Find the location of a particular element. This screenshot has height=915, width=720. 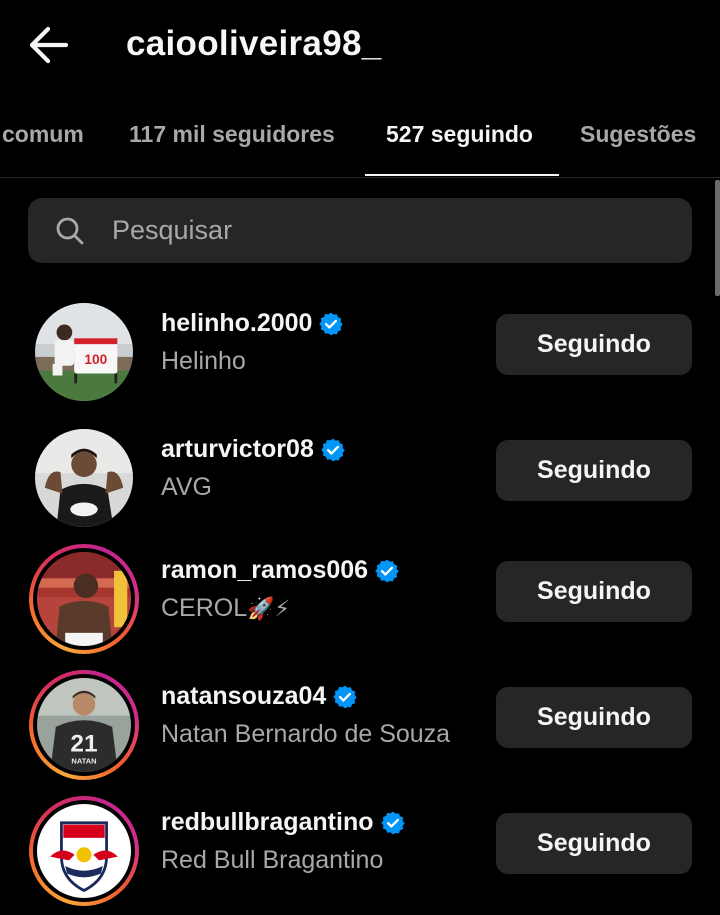

search-bar is located at coordinates (360, 230).